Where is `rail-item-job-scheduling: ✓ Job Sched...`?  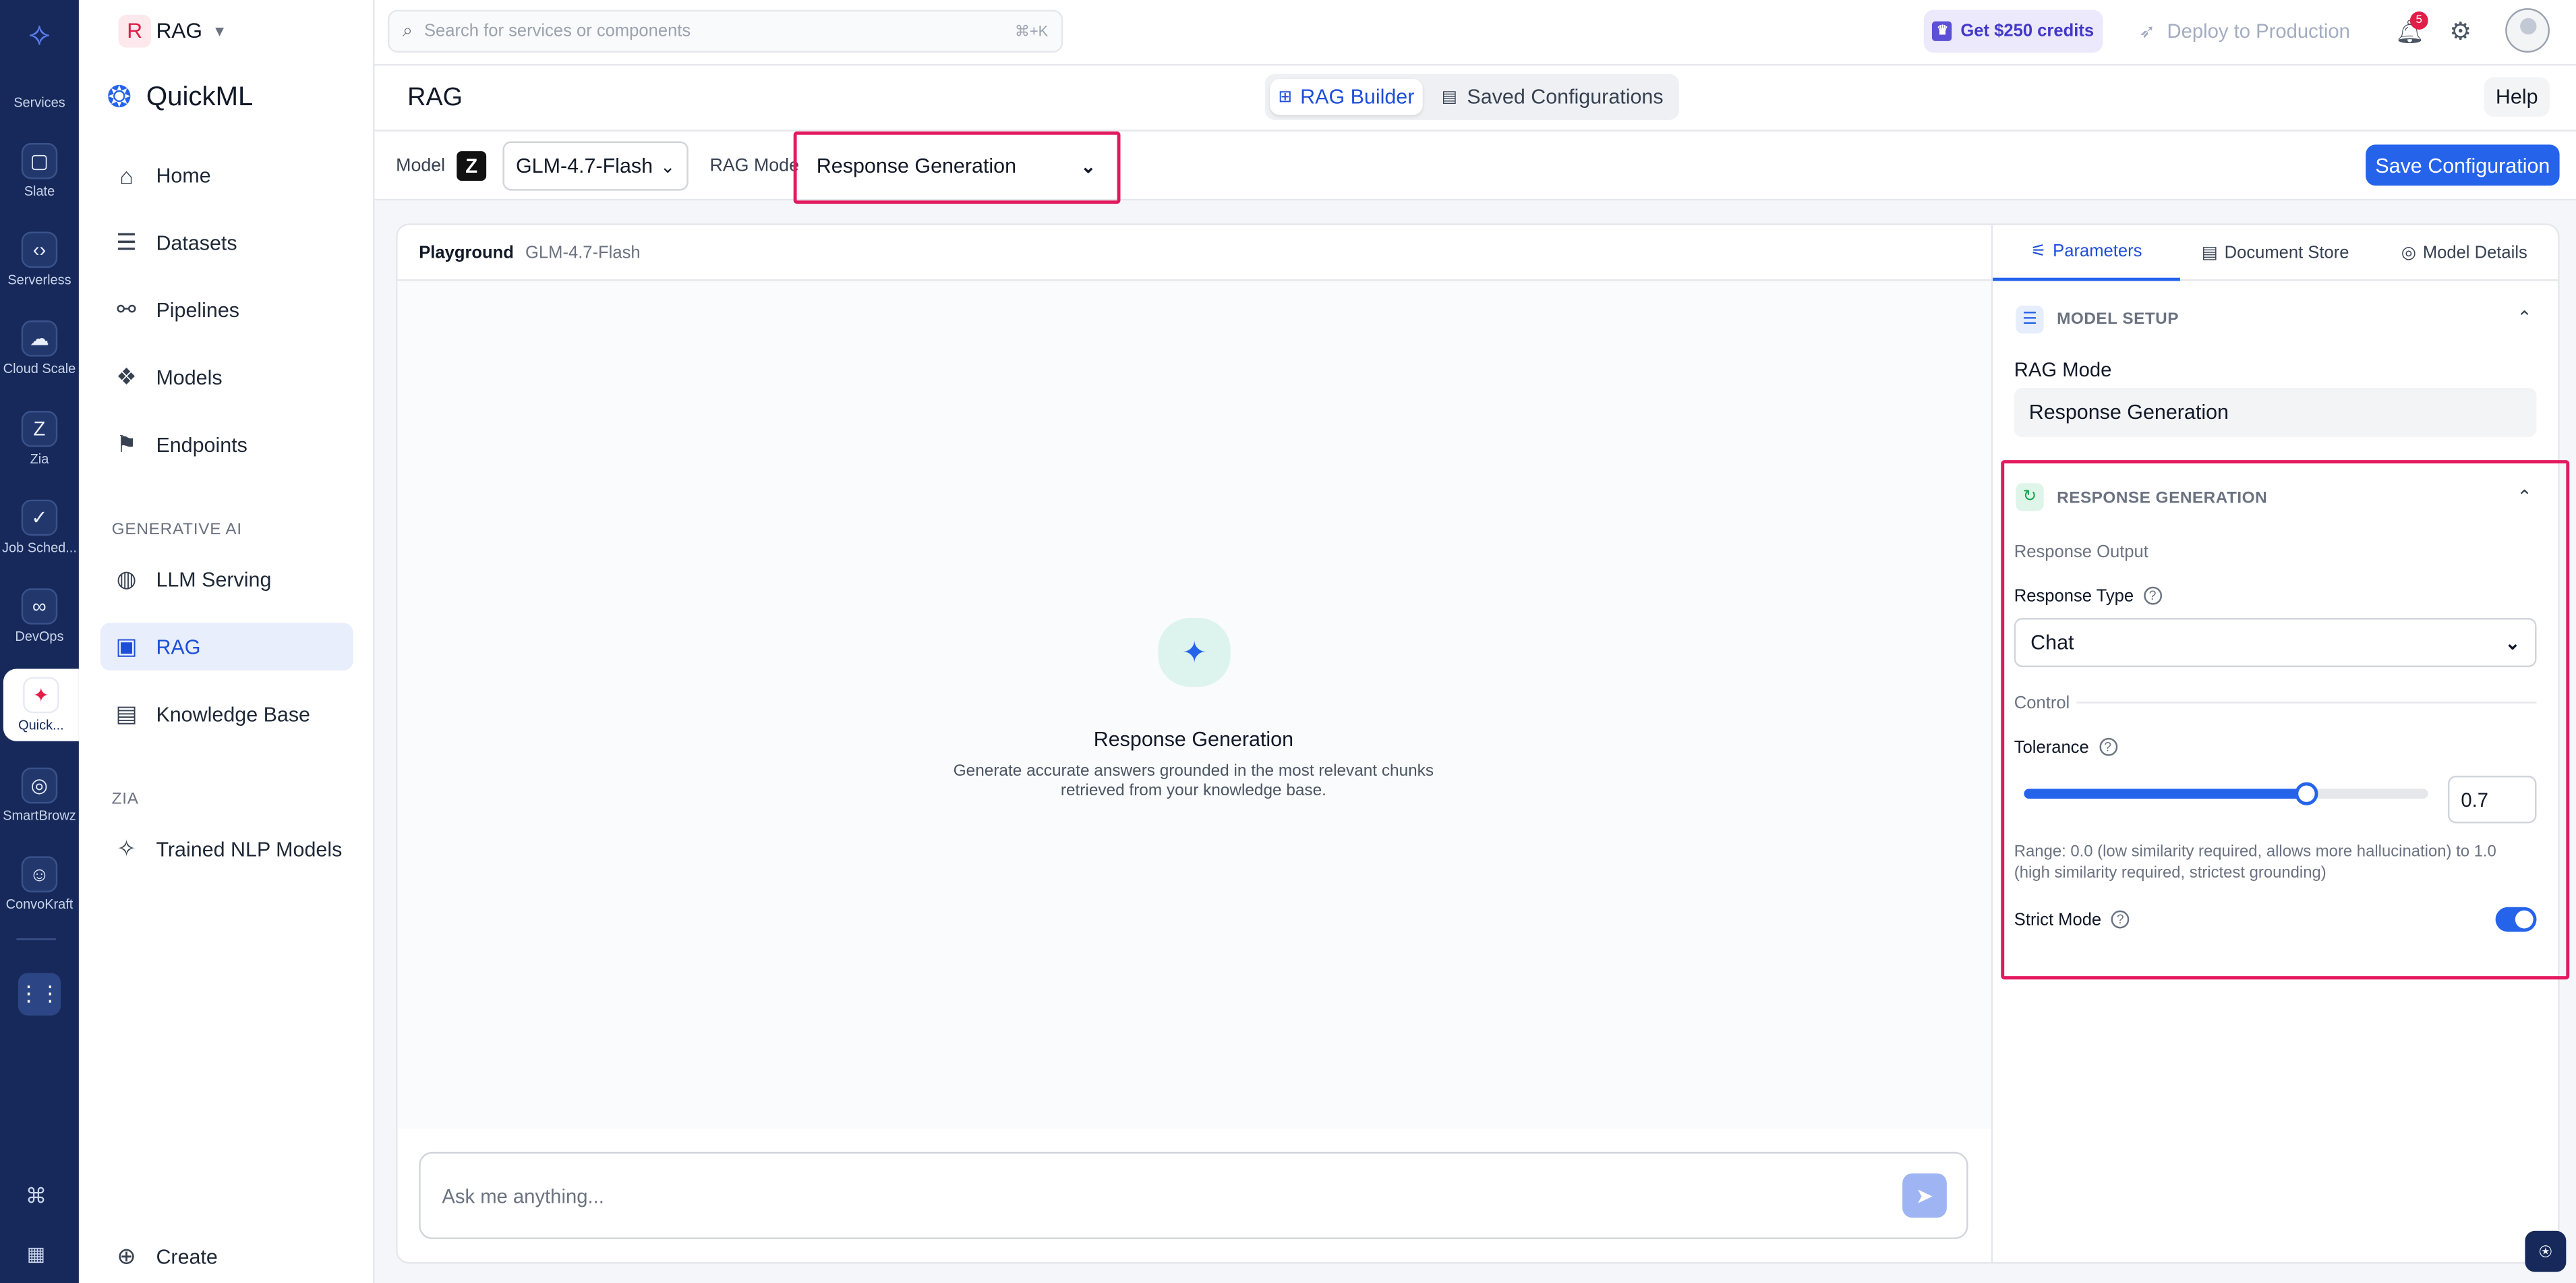
rail-item-job-scheduling: ✓ Job Sched... is located at coordinates (39, 527).